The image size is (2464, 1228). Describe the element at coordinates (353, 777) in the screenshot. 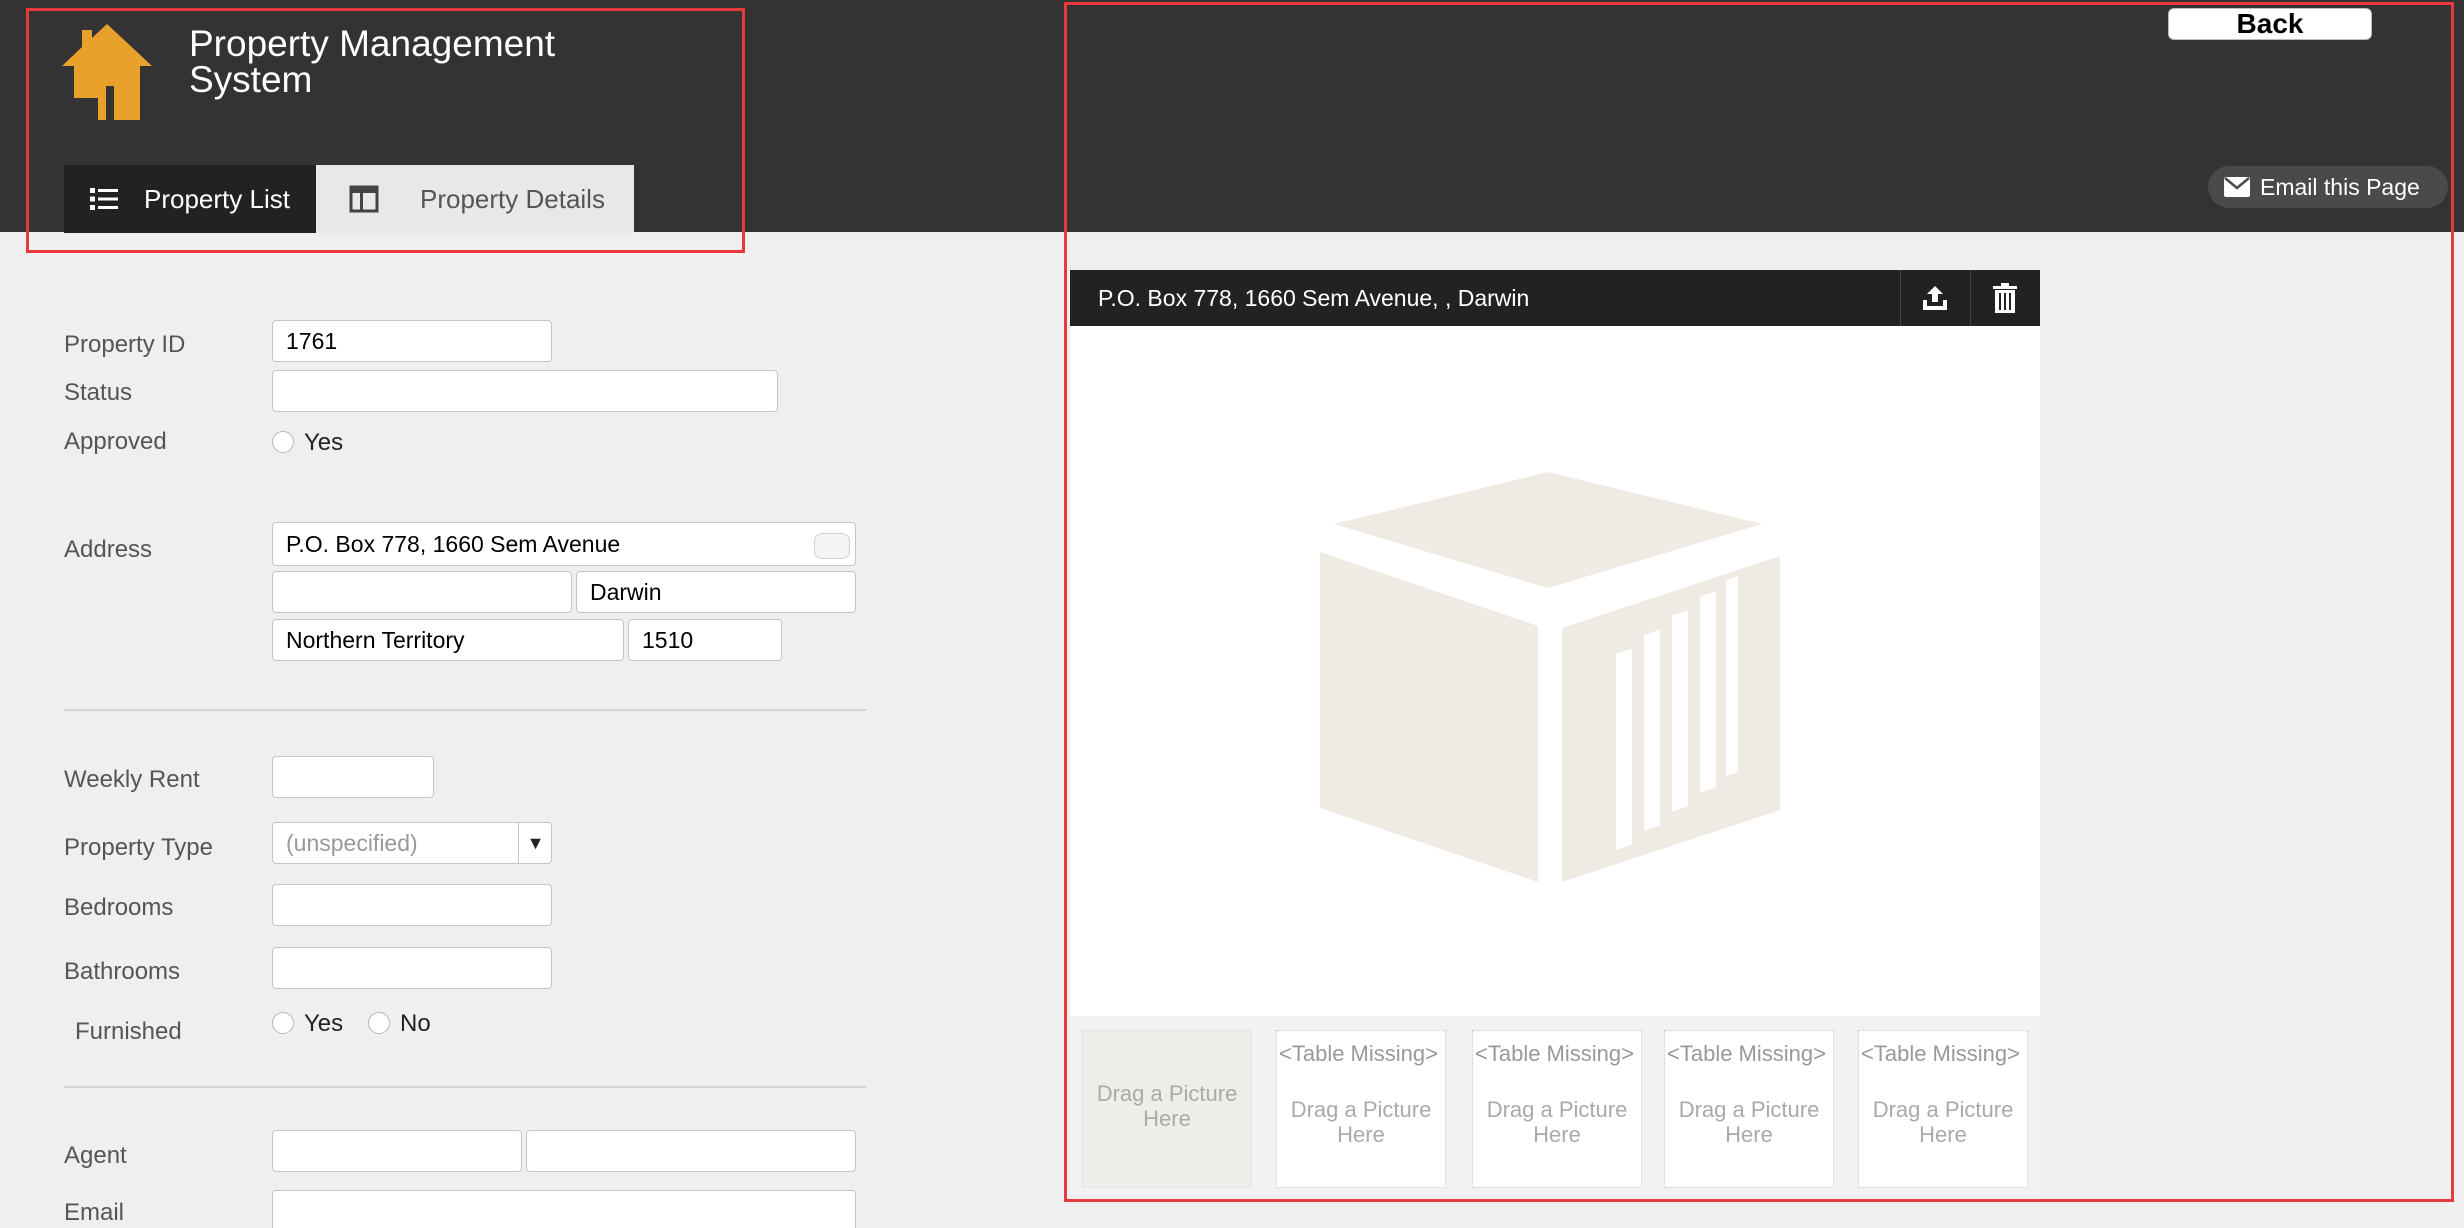

I see `weekly-rent-input` at that location.